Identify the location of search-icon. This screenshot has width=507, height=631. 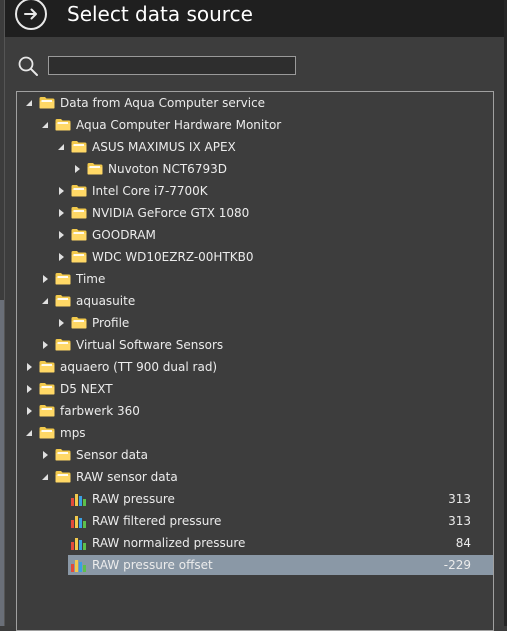
(28, 66).